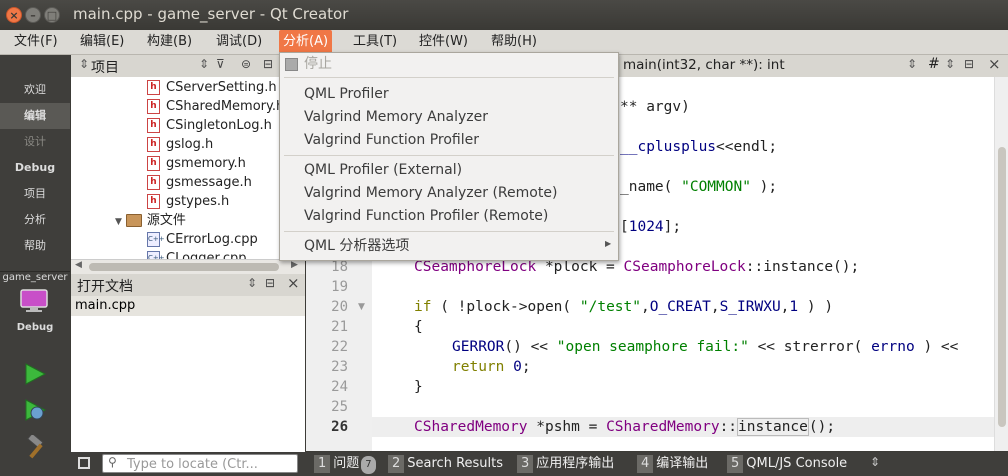 The height and width of the screenshot is (476, 1008). What do you see at coordinates (418, 327) in the screenshot?
I see `code-line: {` at bounding box center [418, 327].